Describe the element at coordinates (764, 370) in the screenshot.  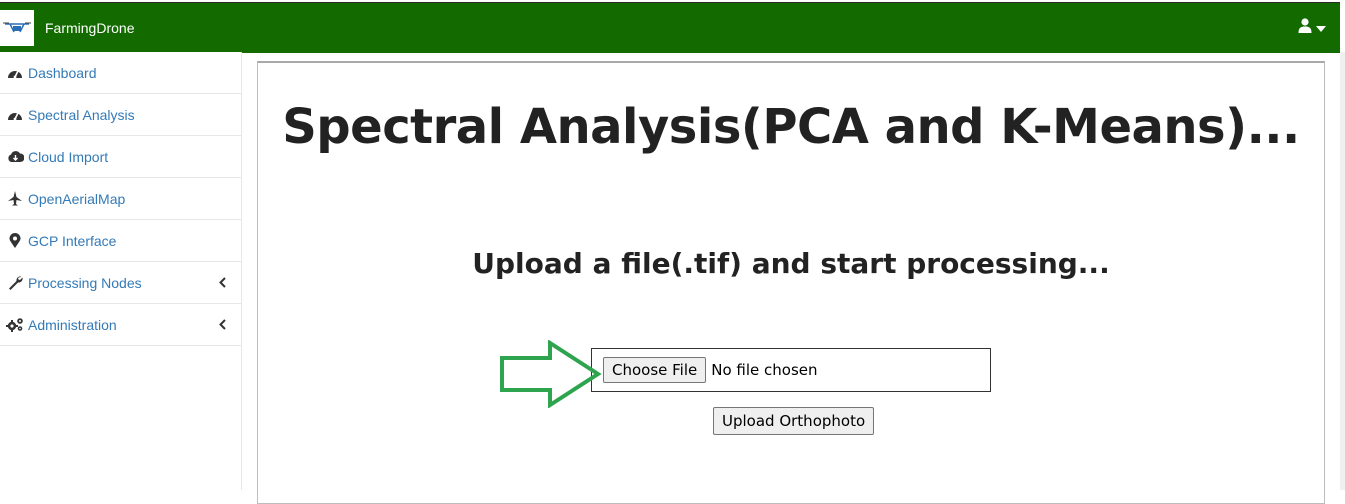
I see `file-status-text: No file chosen` at that location.